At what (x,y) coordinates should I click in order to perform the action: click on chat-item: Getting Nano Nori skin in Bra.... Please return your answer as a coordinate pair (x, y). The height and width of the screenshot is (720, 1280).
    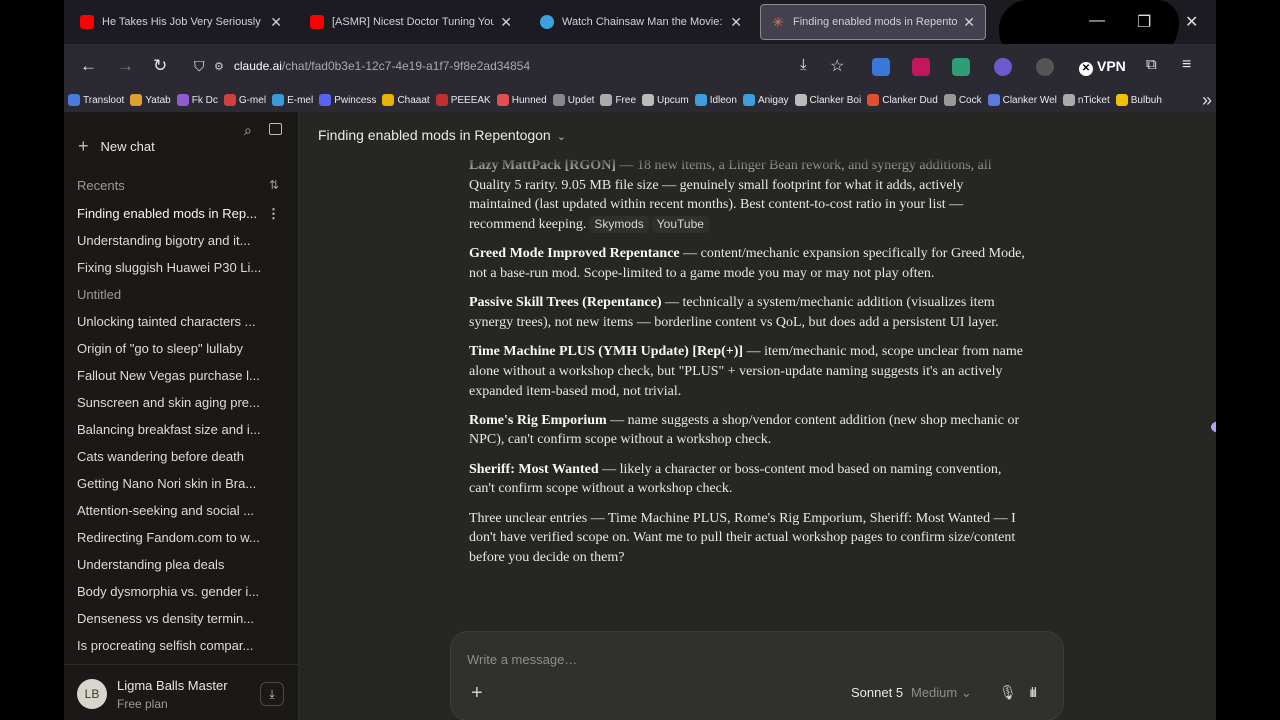
    Looking at the image, I should click on (181, 484).